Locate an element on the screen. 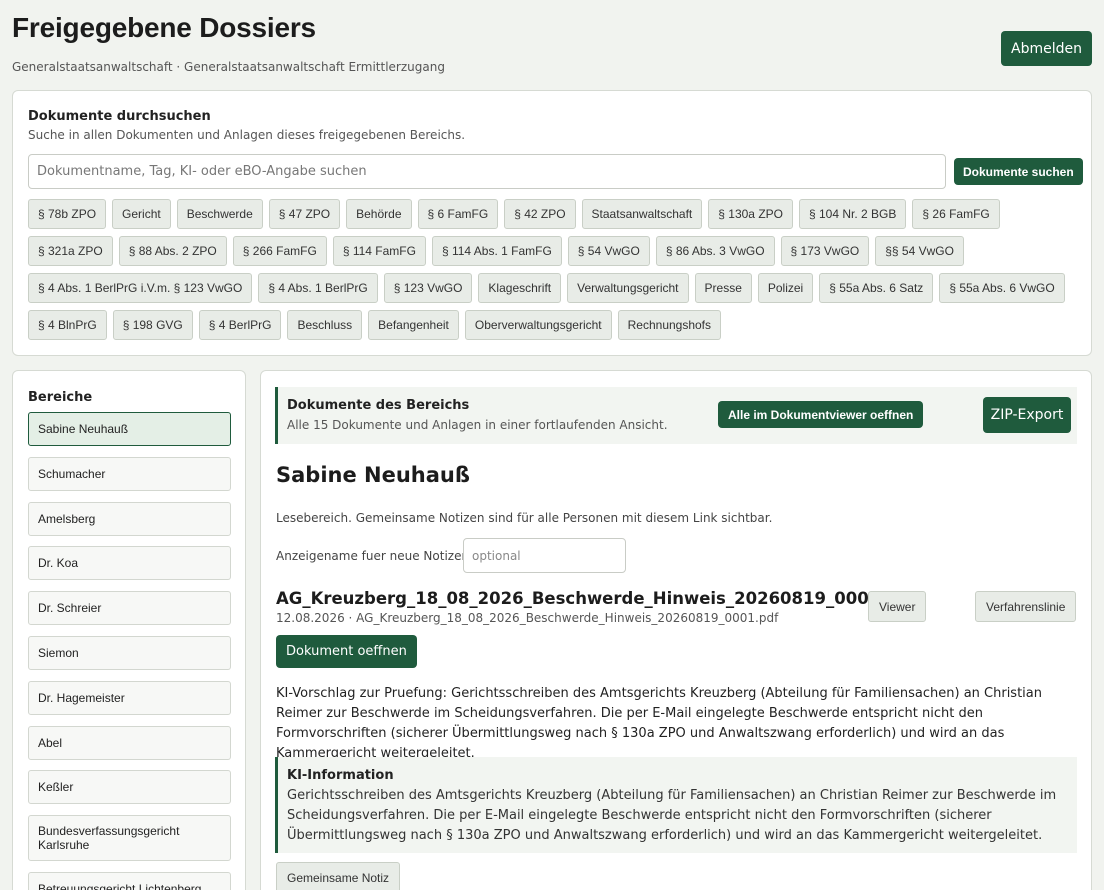  page-title: Freigegebene Dossiers is located at coordinates (164, 27).